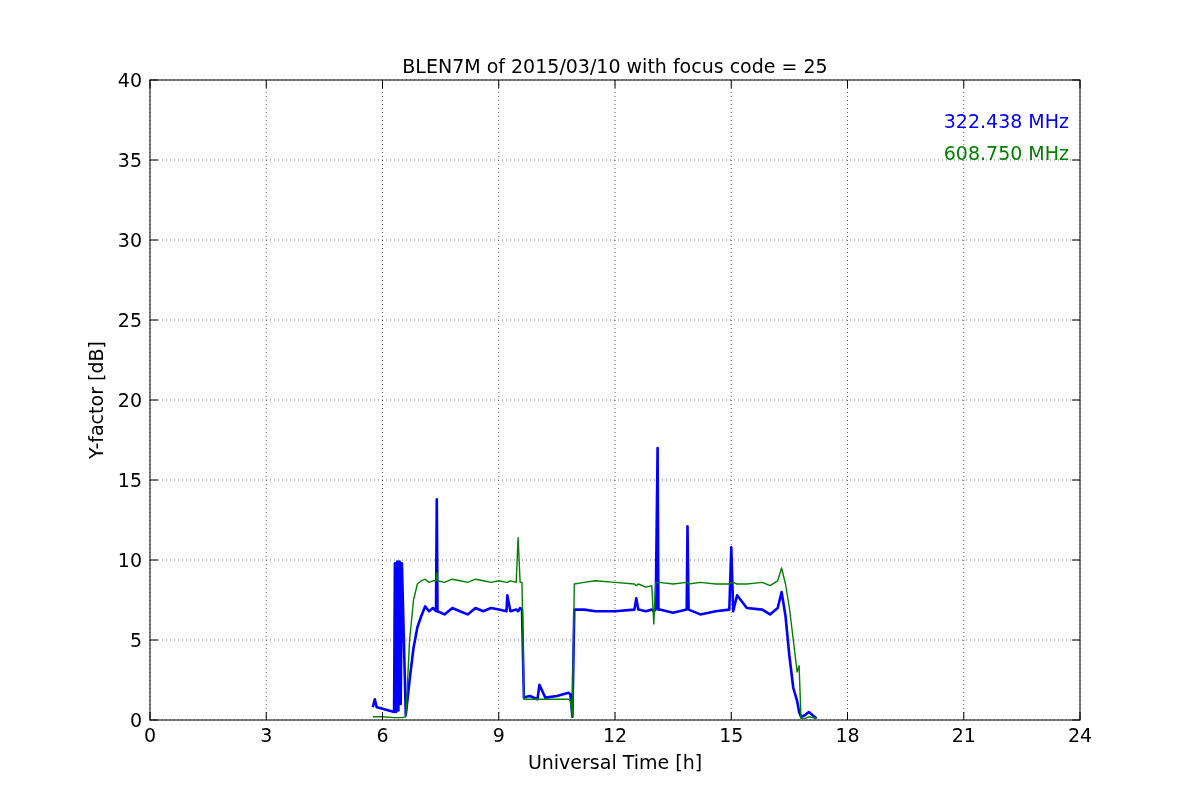  What do you see at coordinates (1006, 153) in the screenshot?
I see `legend-label: 608.750 MHz` at bounding box center [1006, 153].